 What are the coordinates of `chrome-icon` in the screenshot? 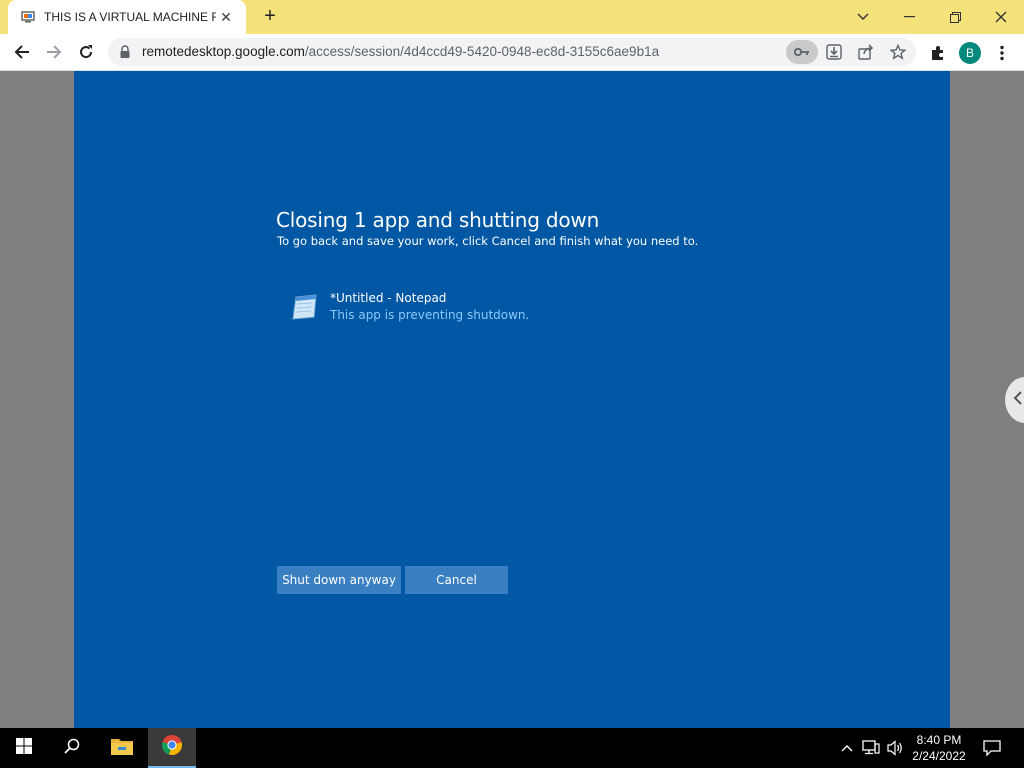 It's located at (172, 747).